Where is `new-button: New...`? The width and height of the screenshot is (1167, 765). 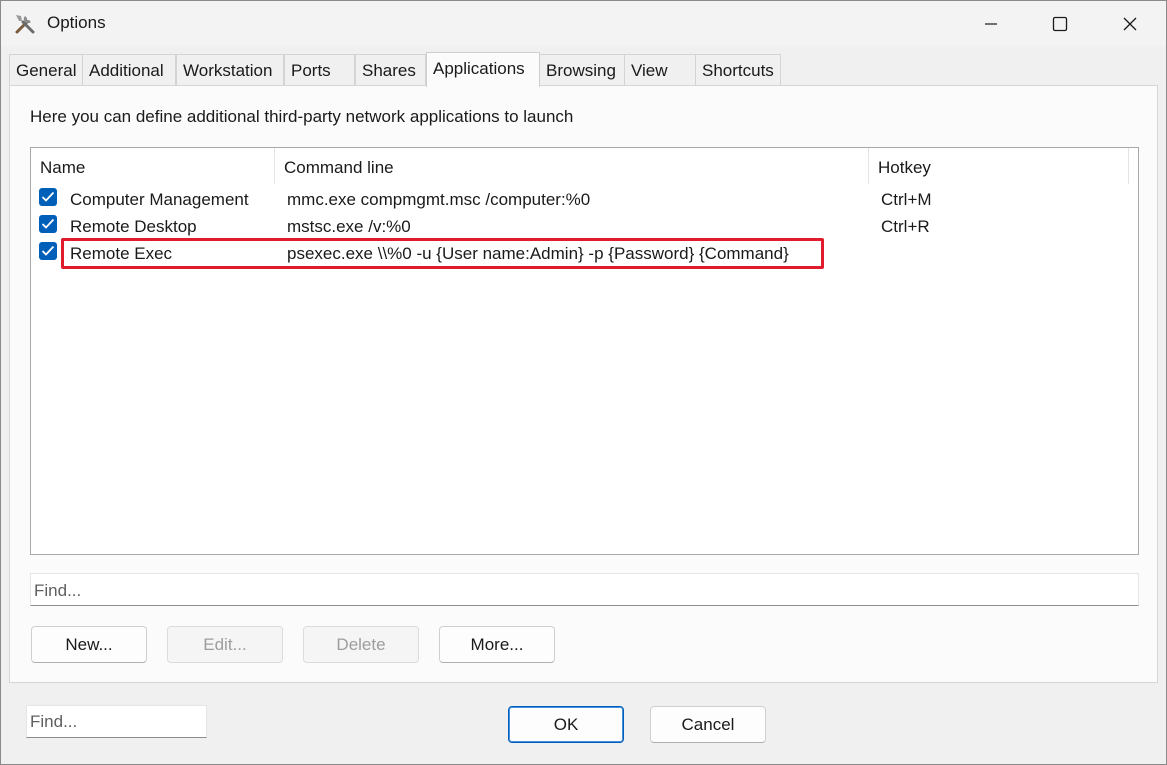
new-button: New... is located at coordinates (89, 644).